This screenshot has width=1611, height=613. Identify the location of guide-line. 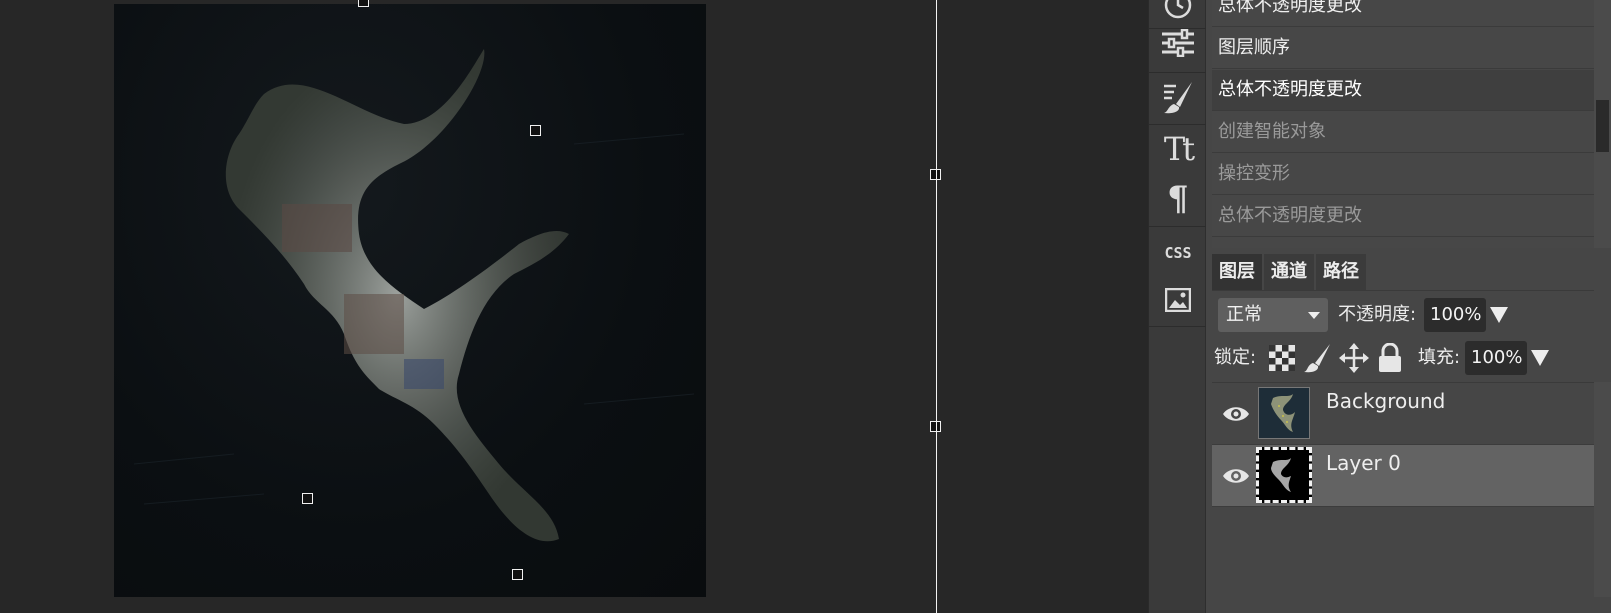
(936, 306).